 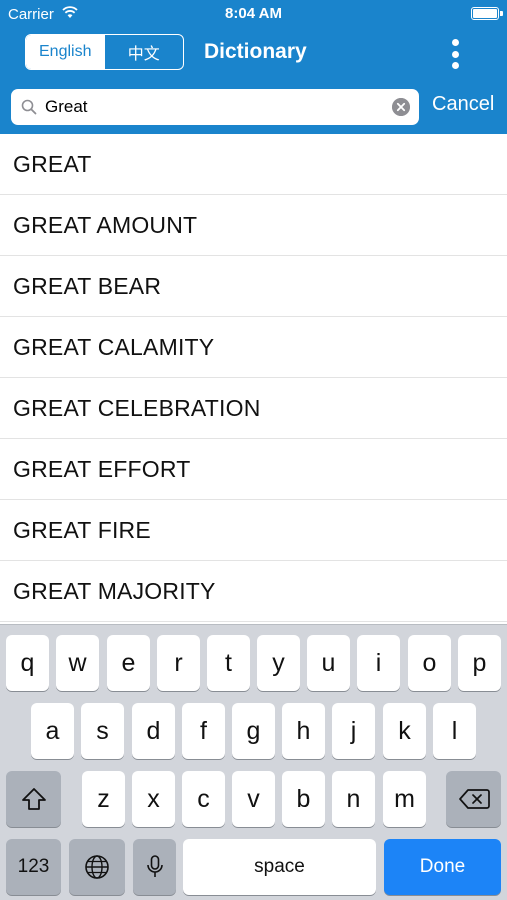 What do you see at coordinates (479, 663) in the screenshot?
I see `key-p: p` at bounding box center [479, 663].